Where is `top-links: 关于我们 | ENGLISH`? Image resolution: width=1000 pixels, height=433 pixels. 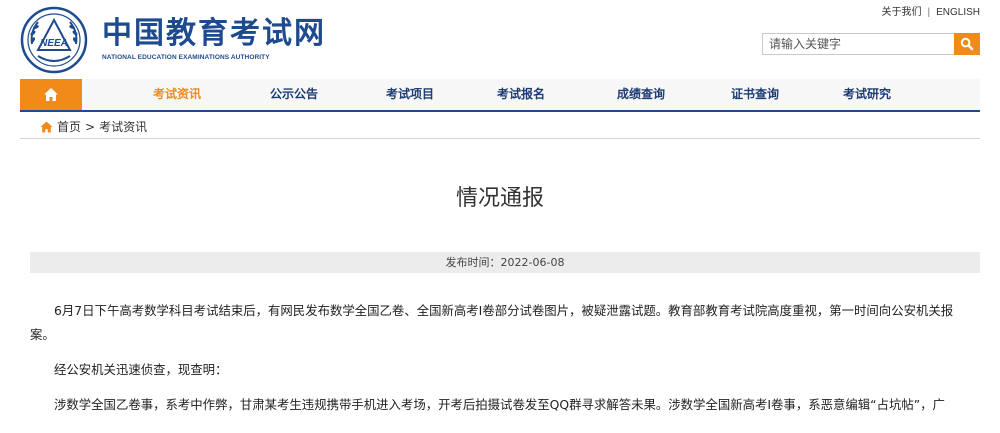 top-links: 关于我们 | ENGLISH is located at coordinates (930, 10).